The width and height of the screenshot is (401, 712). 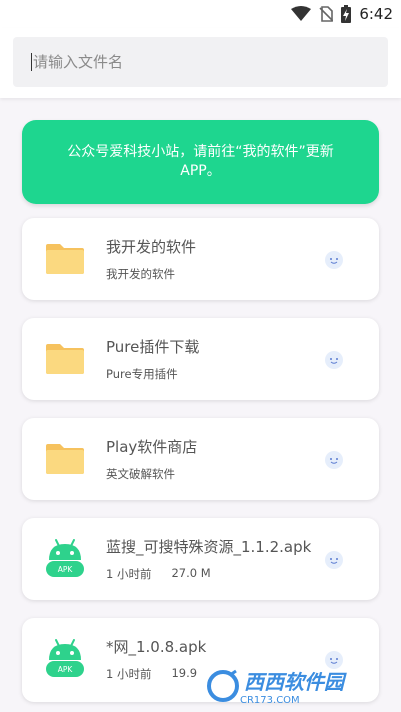 I want to click on item-meta: 1 小时前 19.9, so click(x=151, y=674).